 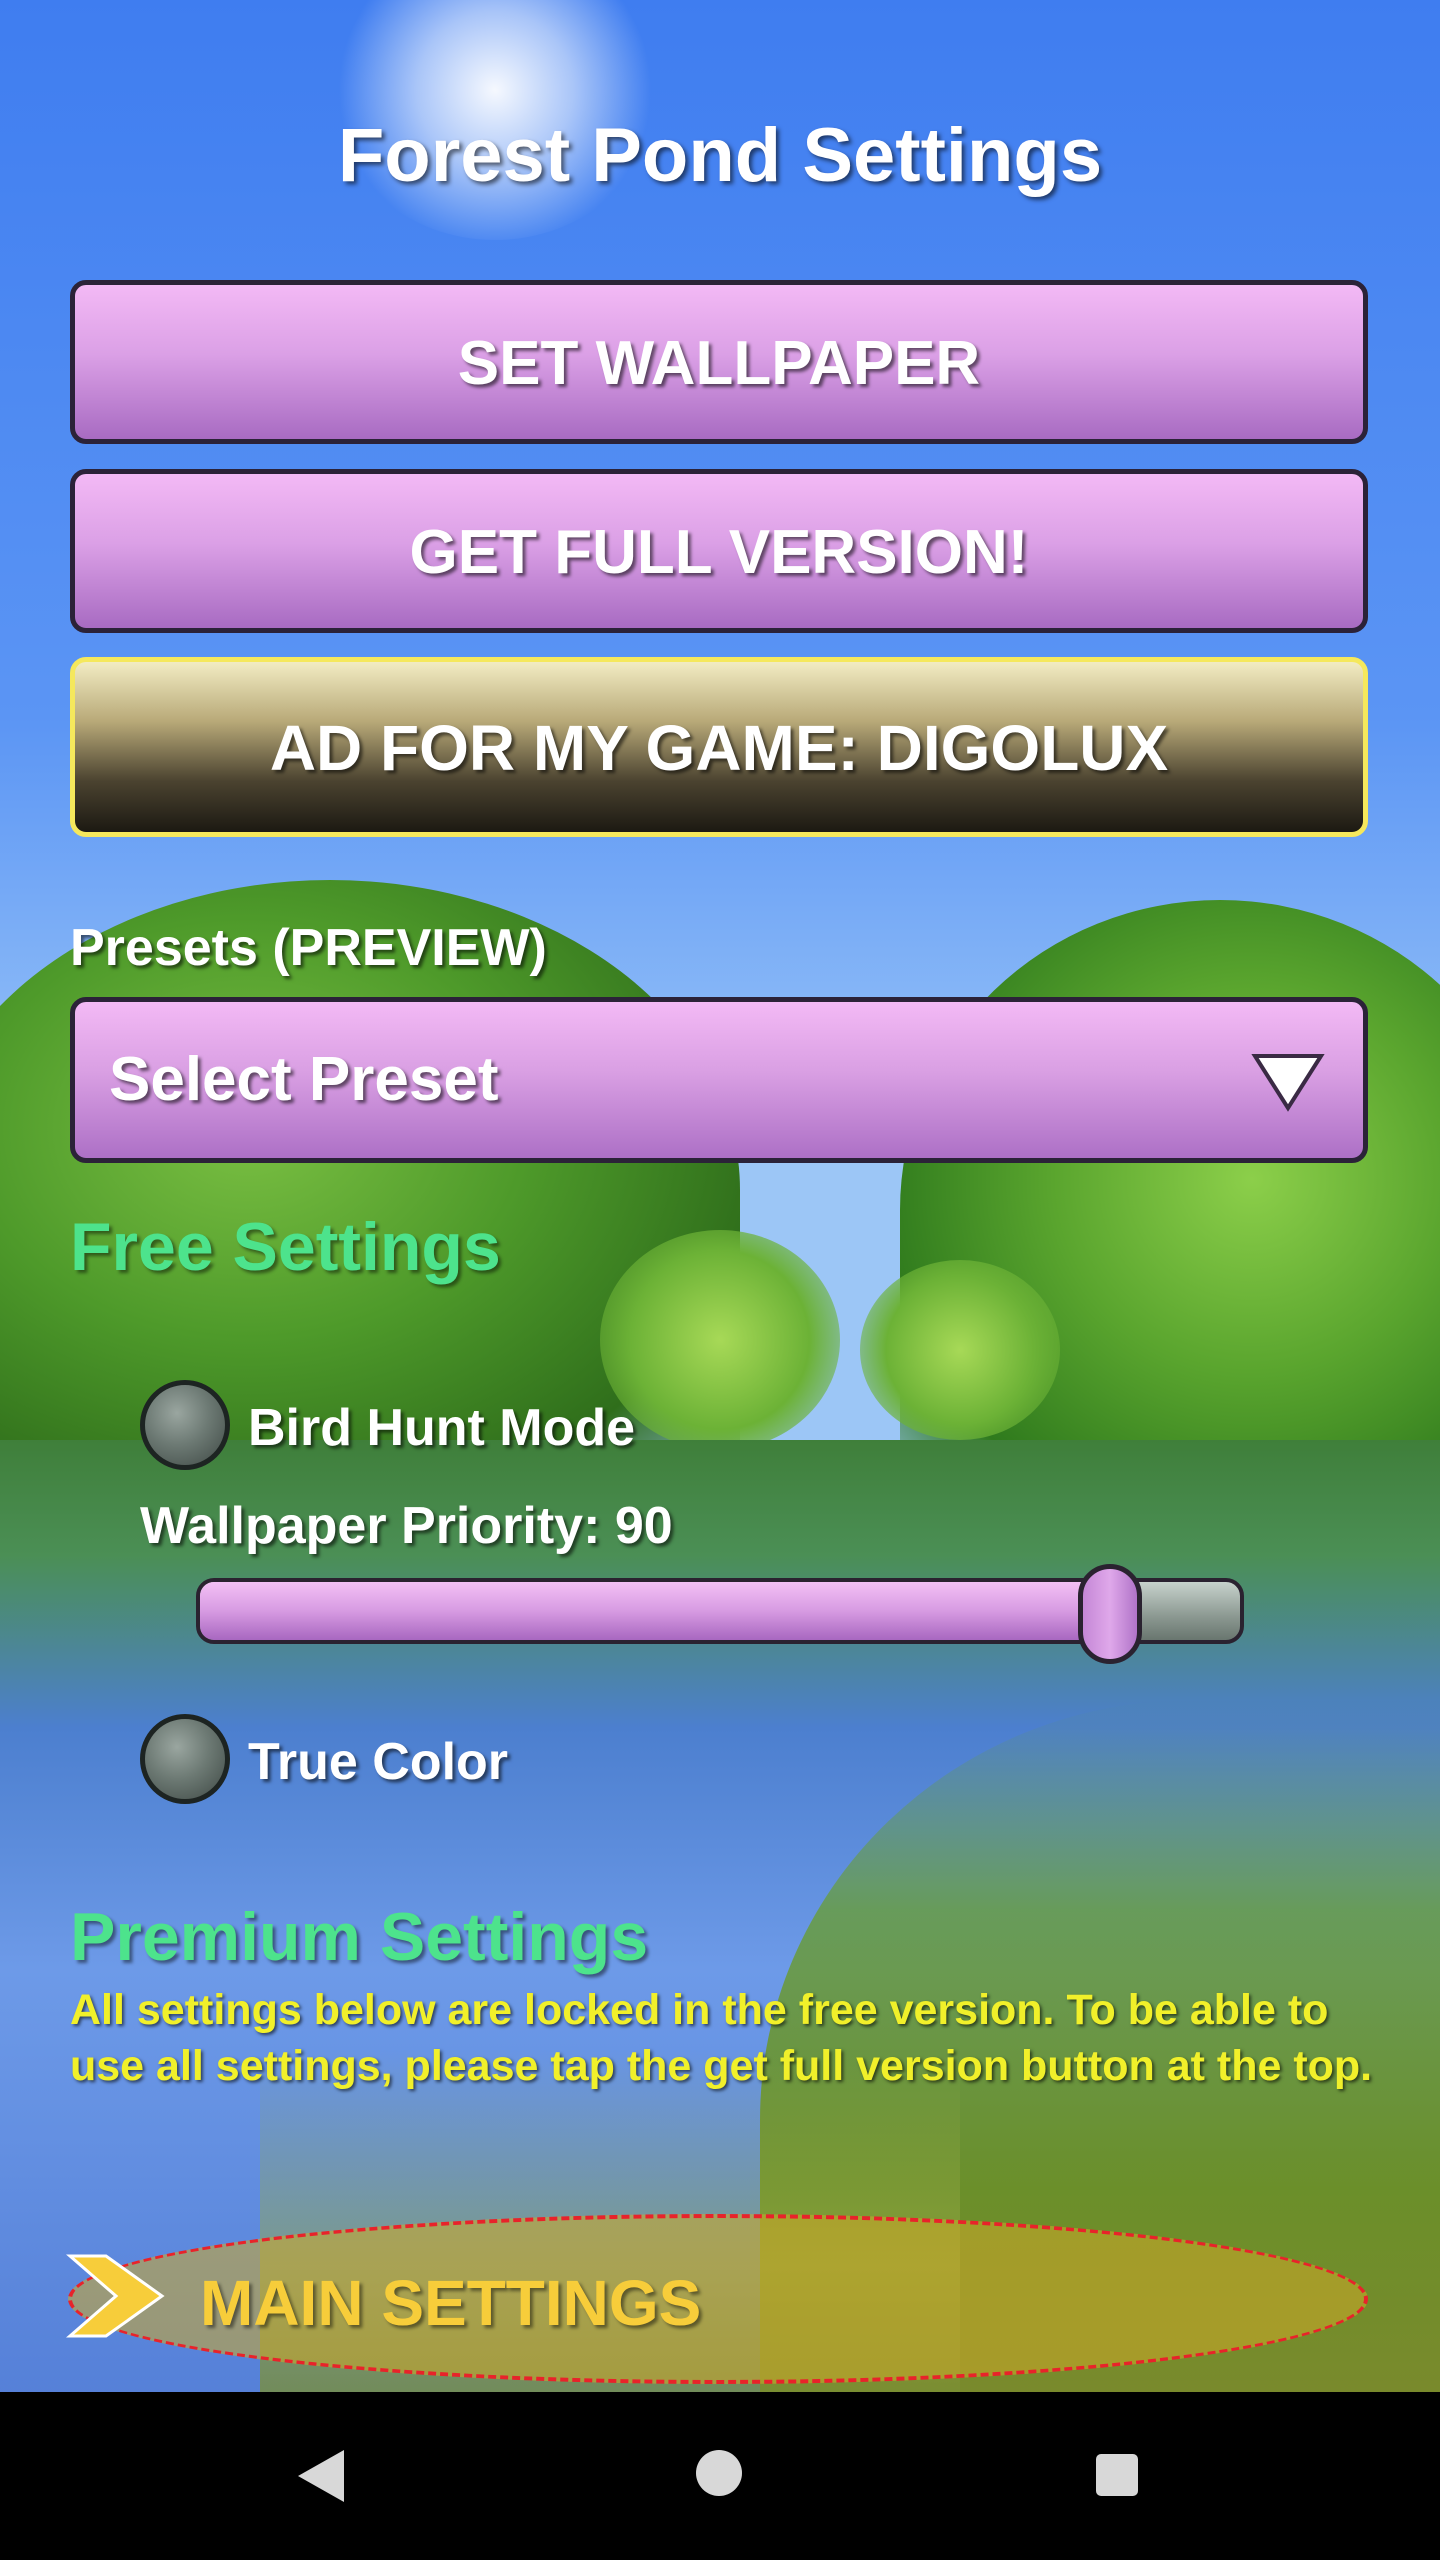 I want to click on slider-fill, so click(x=655, y=1611).